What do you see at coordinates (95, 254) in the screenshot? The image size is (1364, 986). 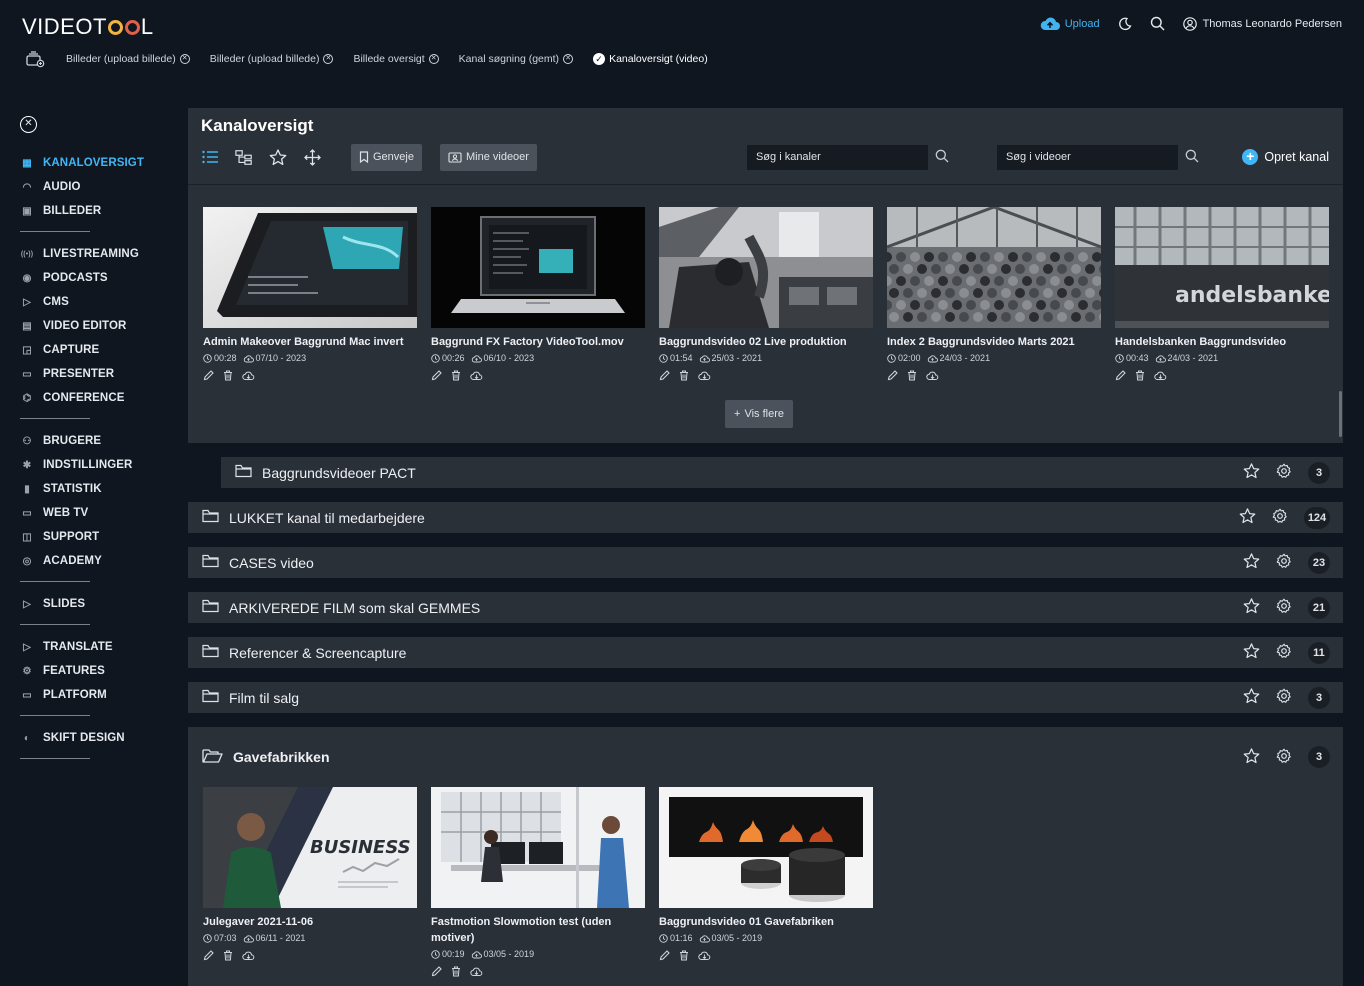 I see `sidebar-item-livestreaming: ((•)) LIVESTREAMING` at bounding box center [95, 254].